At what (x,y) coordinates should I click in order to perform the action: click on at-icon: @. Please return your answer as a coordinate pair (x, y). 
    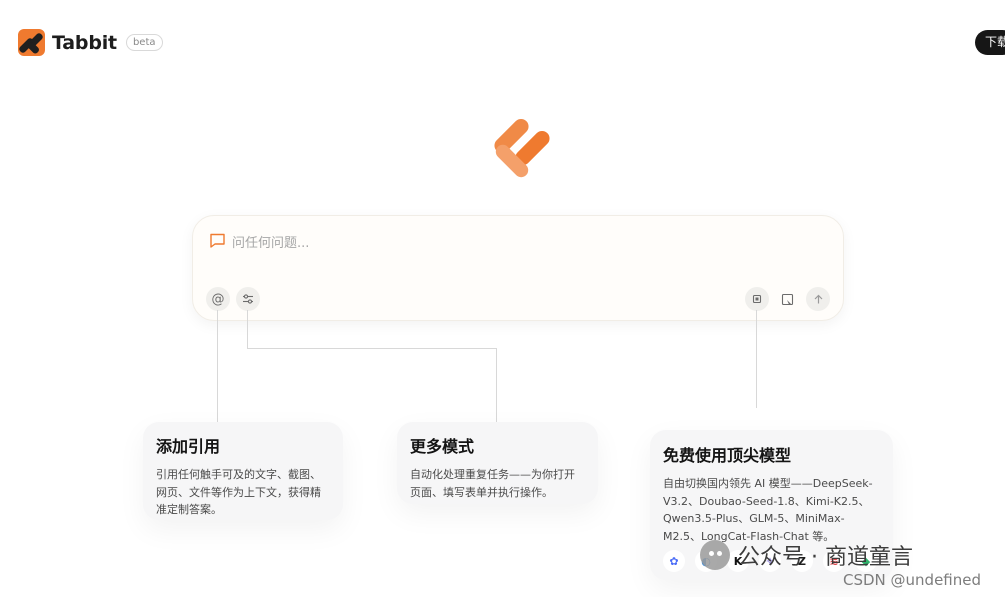
    Looking at the image, I should click on (218, 299).